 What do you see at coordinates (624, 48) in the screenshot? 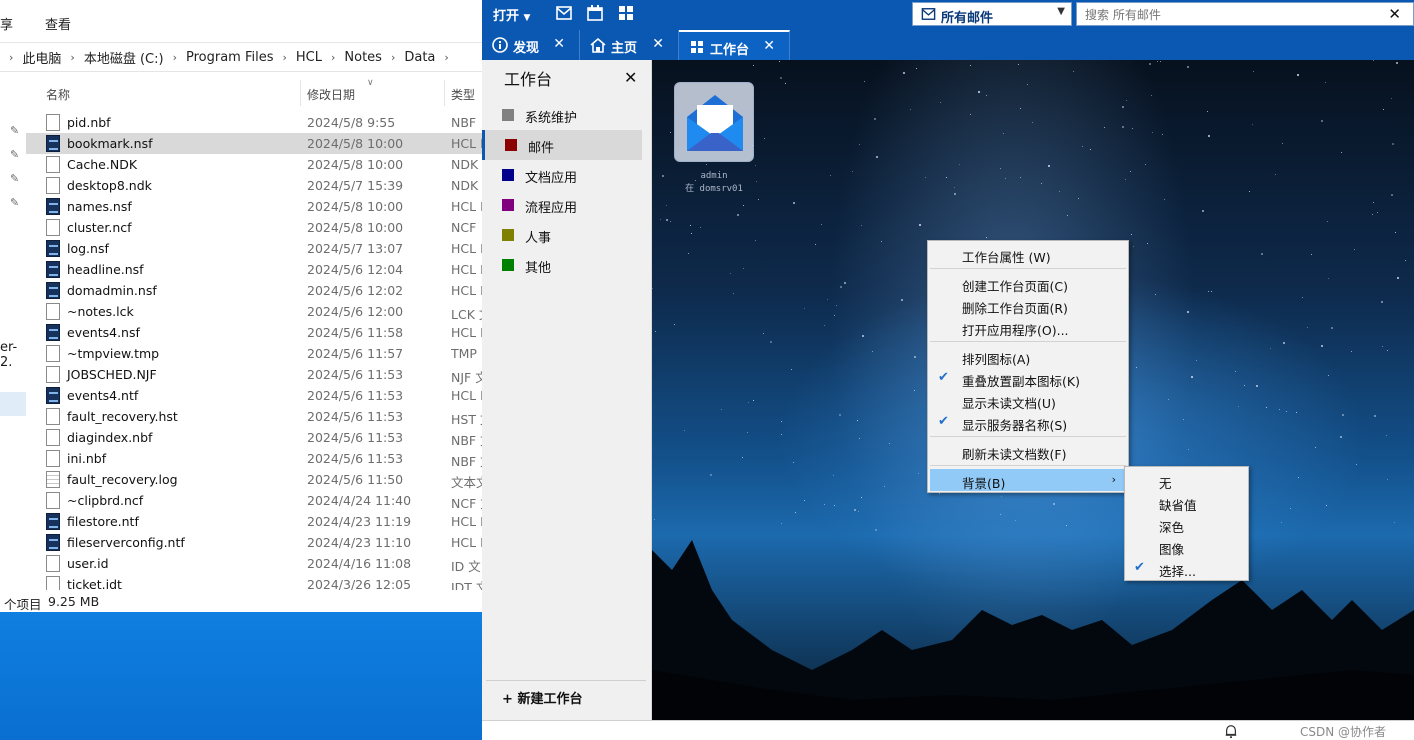
I see `tab-label: 主页` at bounding box center [624, 48].